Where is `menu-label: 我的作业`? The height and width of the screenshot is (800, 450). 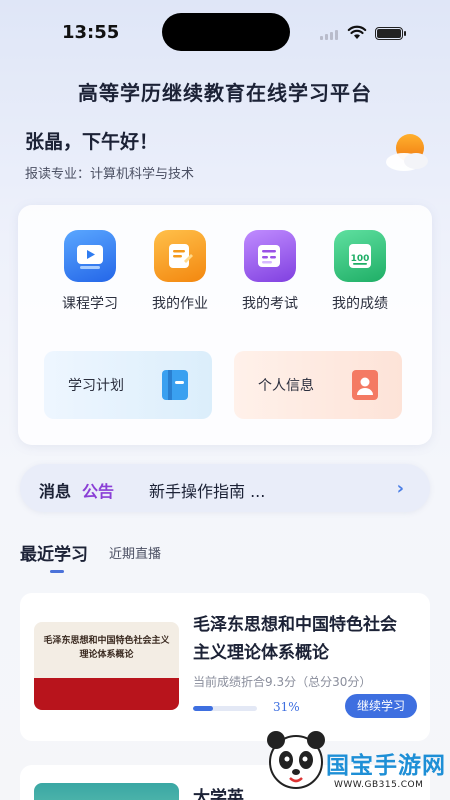
menu-label: 我的作业 is located at coordinates (180, 304).